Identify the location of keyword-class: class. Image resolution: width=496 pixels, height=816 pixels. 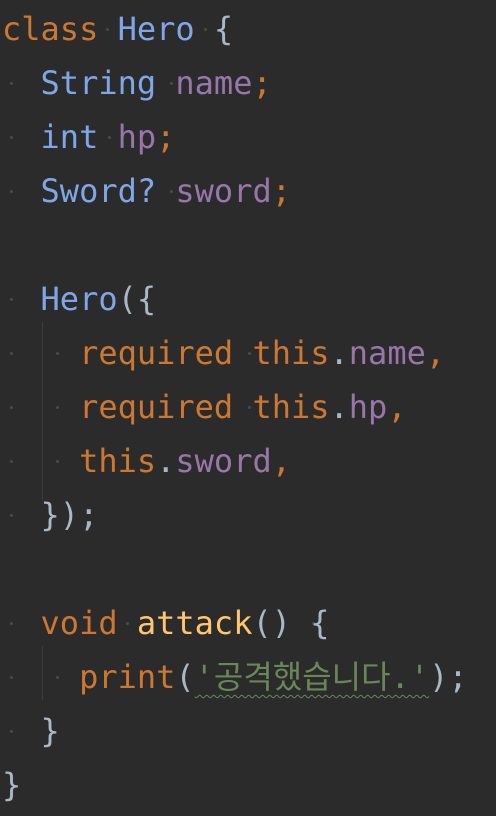
(50, 29).